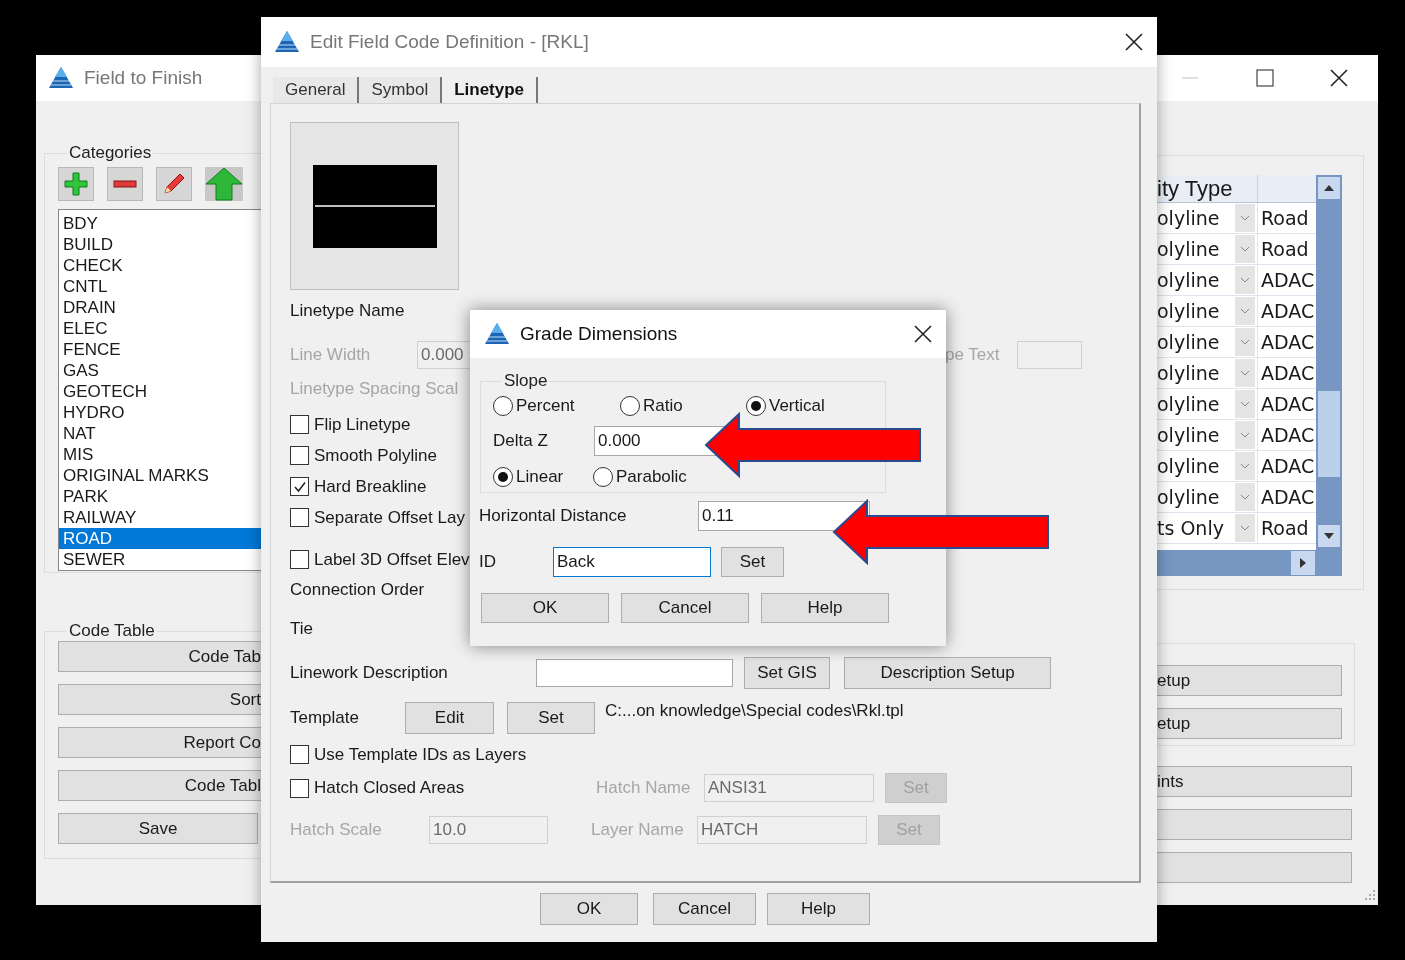 This screenshot has width=1405, height=960. I want to click on list-item: RAILWAY, so click(160, 517).